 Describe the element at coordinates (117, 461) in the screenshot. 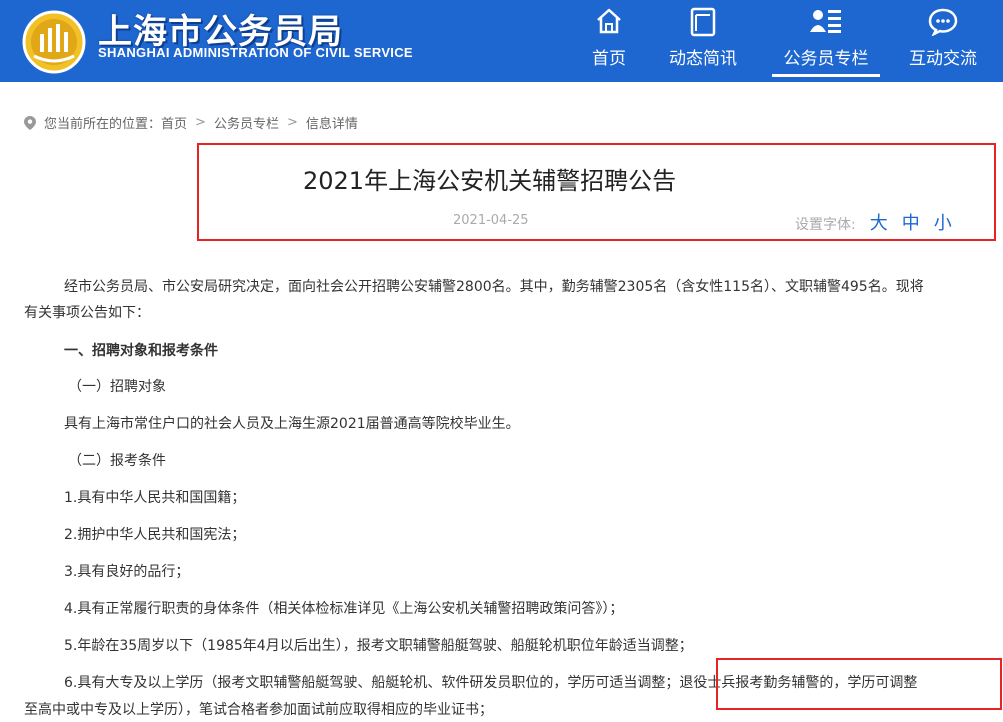

I see `subsection-heading: （二）报考条件` at that location.